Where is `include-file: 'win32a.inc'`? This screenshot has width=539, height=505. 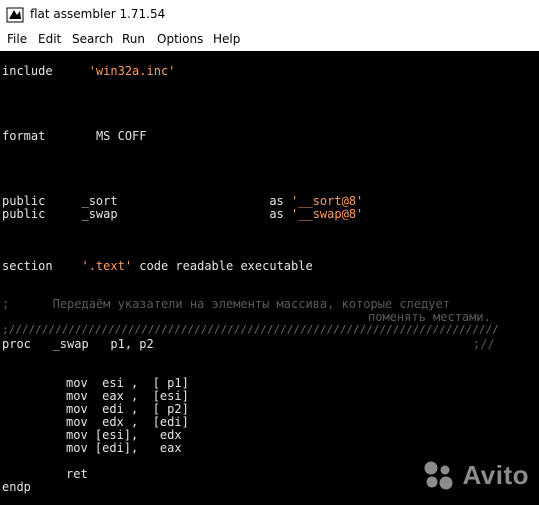
include-file: 'win32a.inc' is located at coordinates (132, 71).